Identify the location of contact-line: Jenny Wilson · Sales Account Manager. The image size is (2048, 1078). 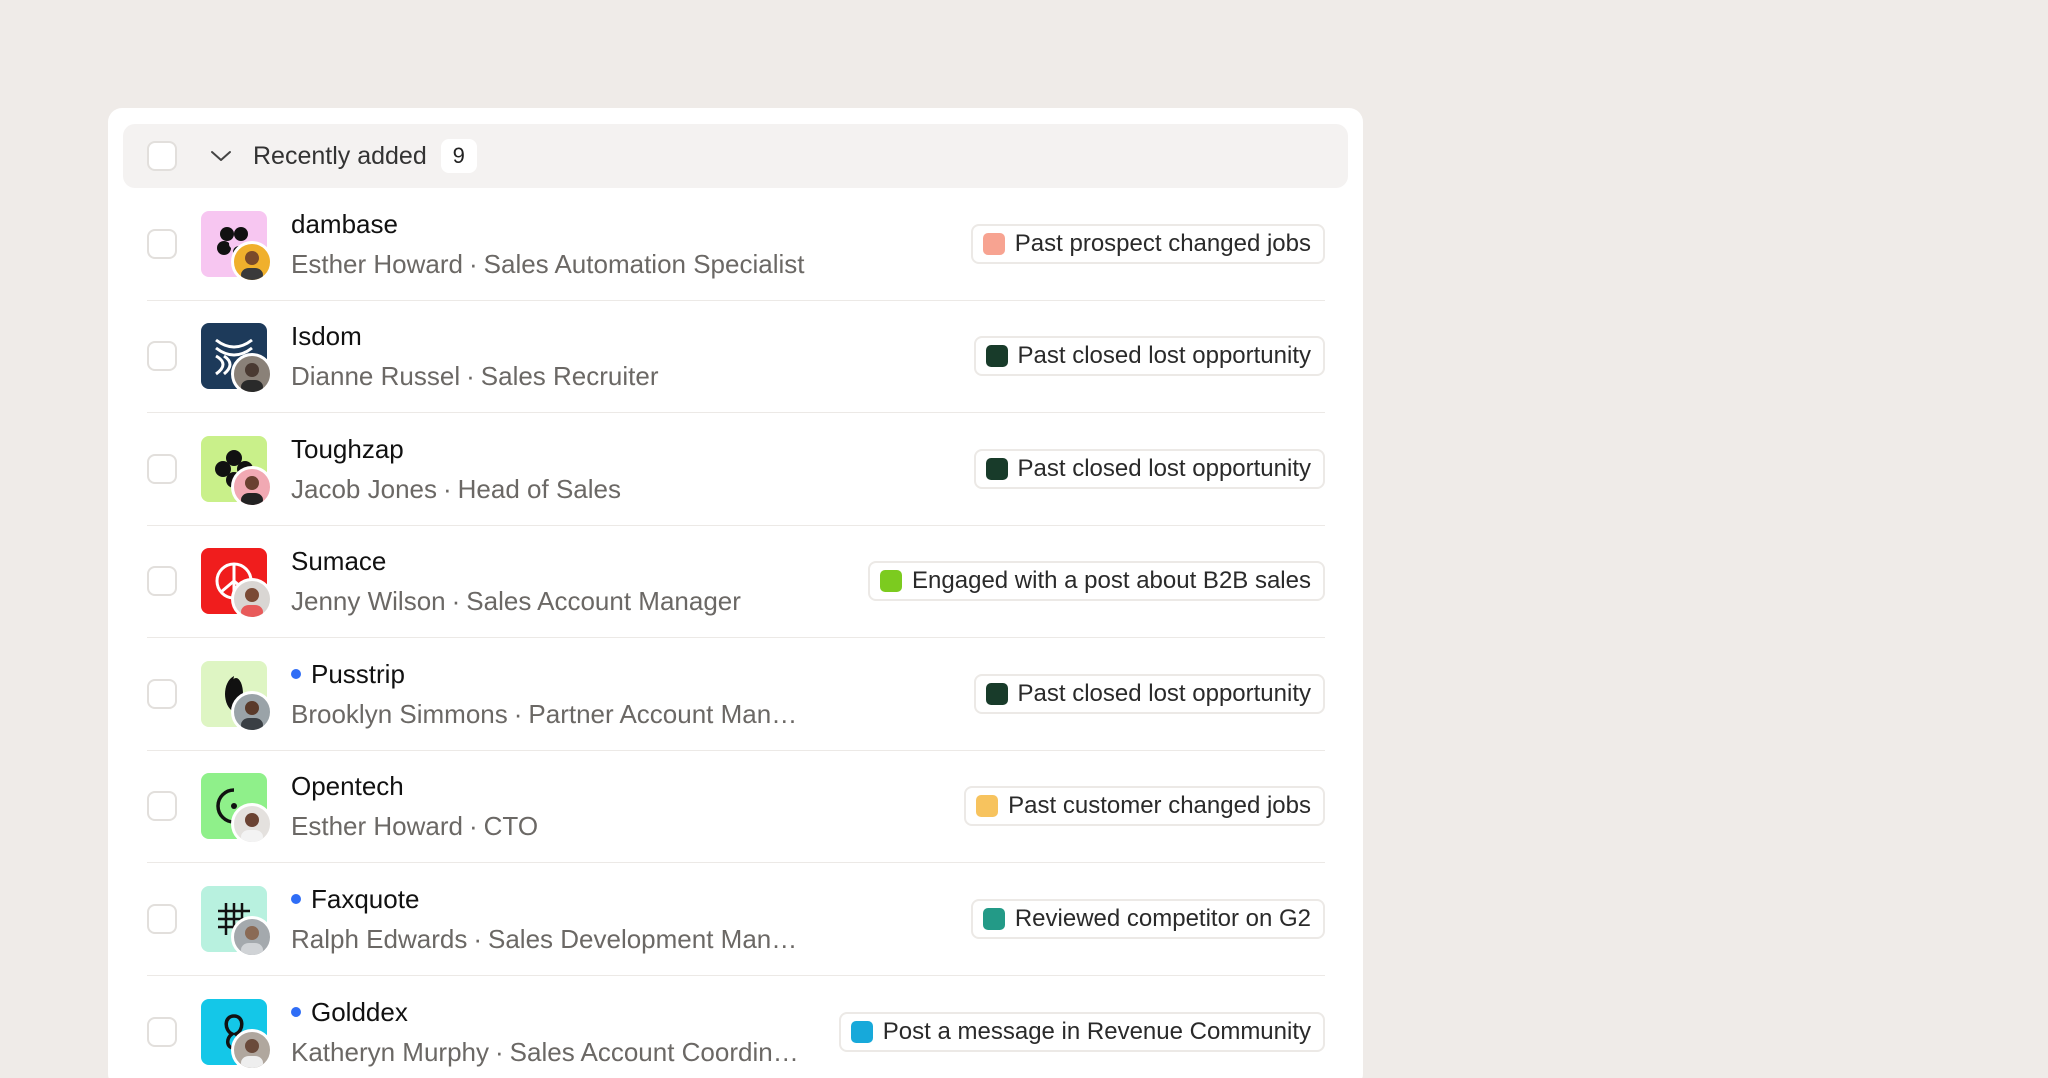
(551, 601).